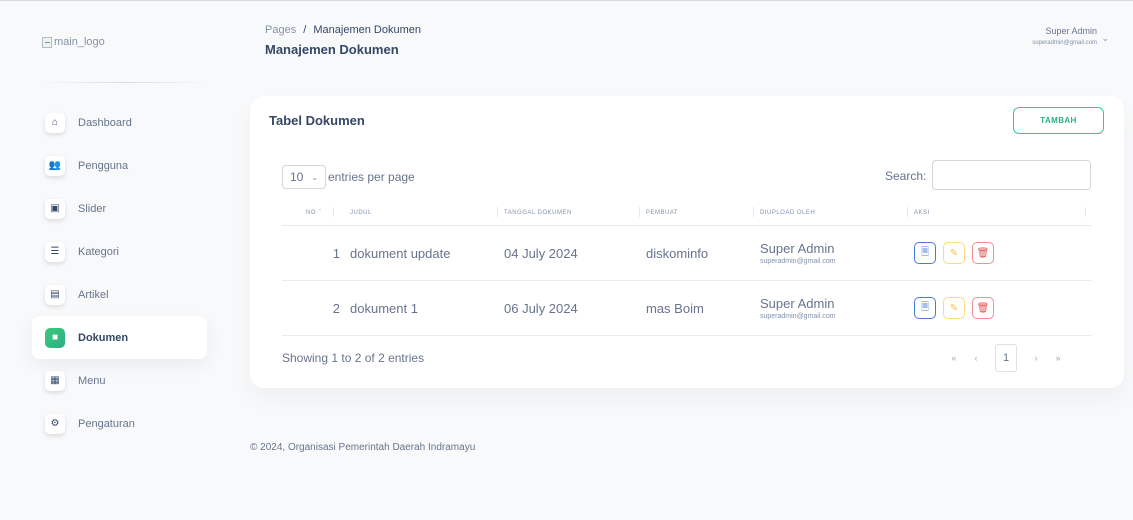 This screenshot has height=520, width=1133. Describe the element at coordinates (1064, 43) in the screenshot. I see `user-email: superadmin@gmail.com` at that location.